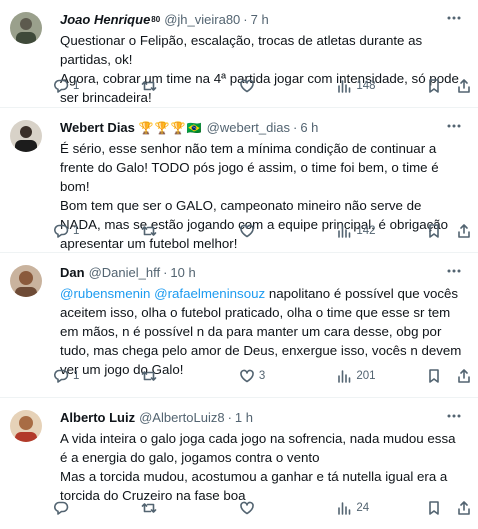 The width and height of the screenshot is (478, 529). What do you see at coordinates (309, 128) in the screenshot?
I see `timestamp: 6 h` at bounding box center [309, 128].